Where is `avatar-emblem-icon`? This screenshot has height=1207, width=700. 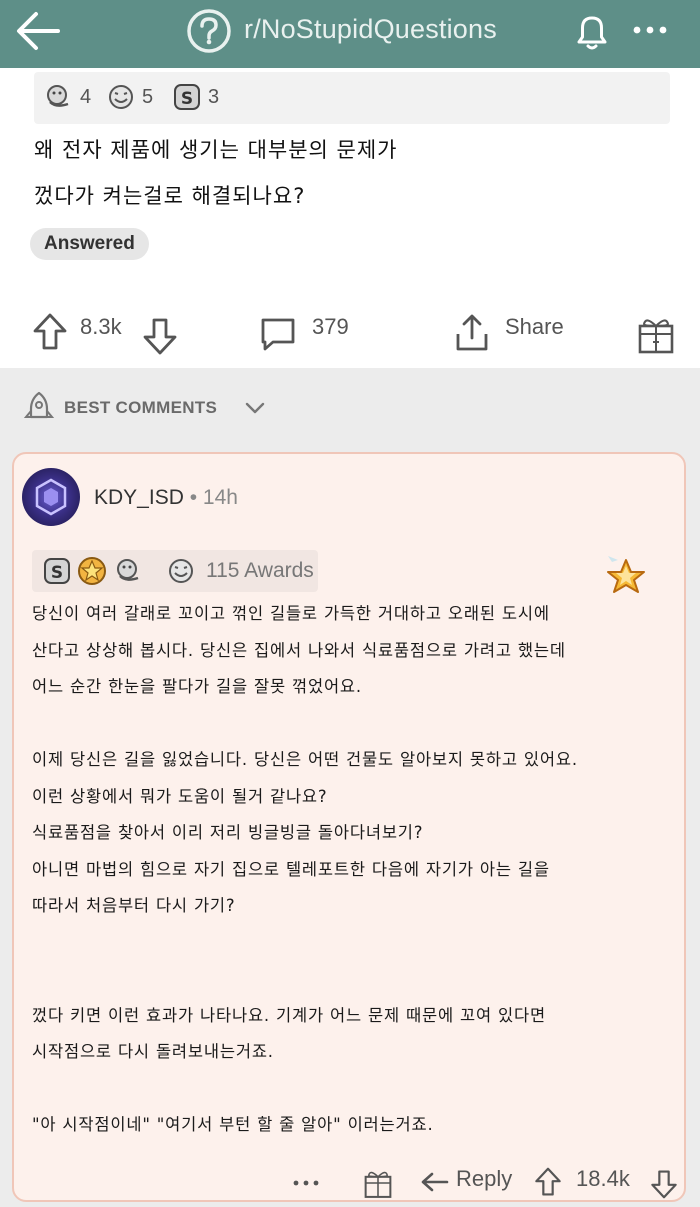 avatar-emblem-icon is located at coordinates (51, 497).